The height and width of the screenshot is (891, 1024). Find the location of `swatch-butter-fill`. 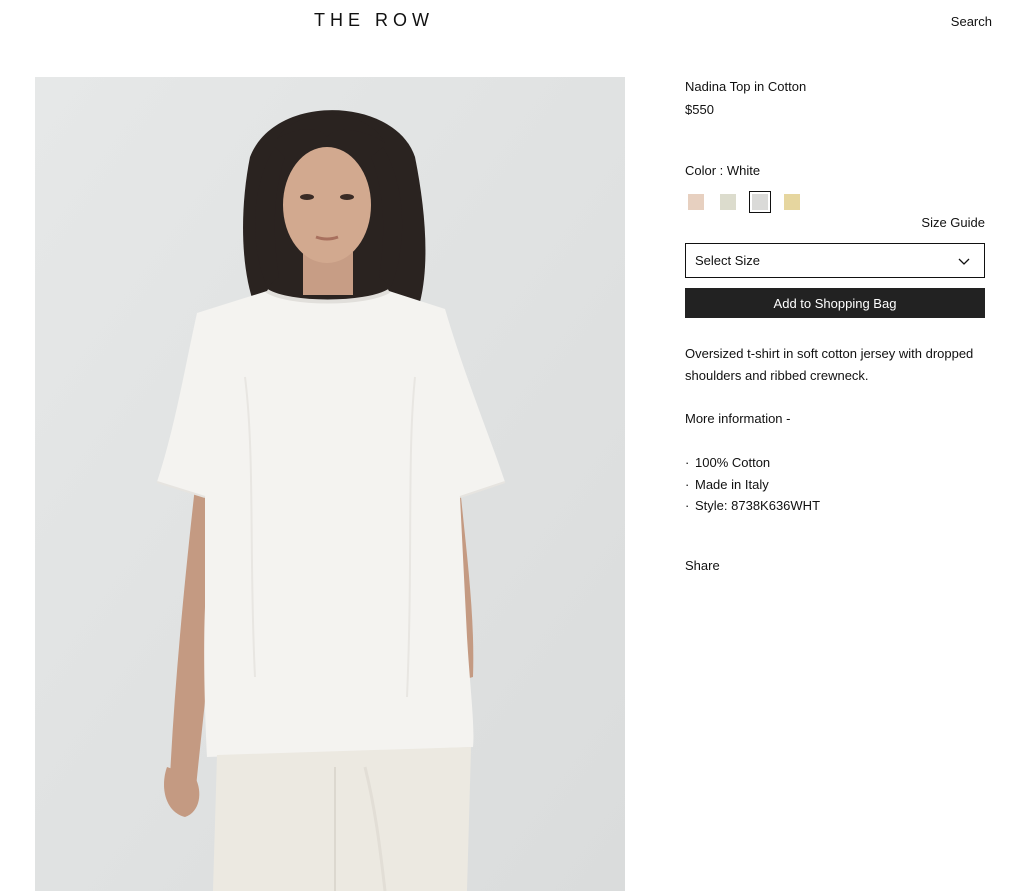

swatch-butter-fill is located at coordinates (792, 202).